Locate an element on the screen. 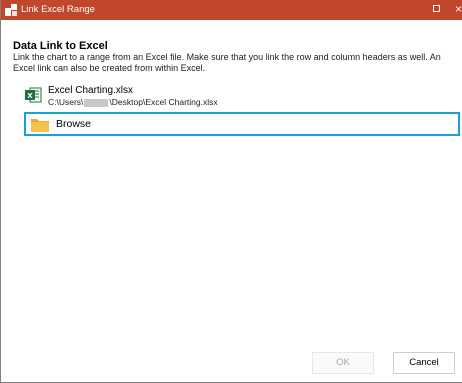 This screenshot has width=462, height=383. browse-label: Browse is located at coordinates (74, 124).